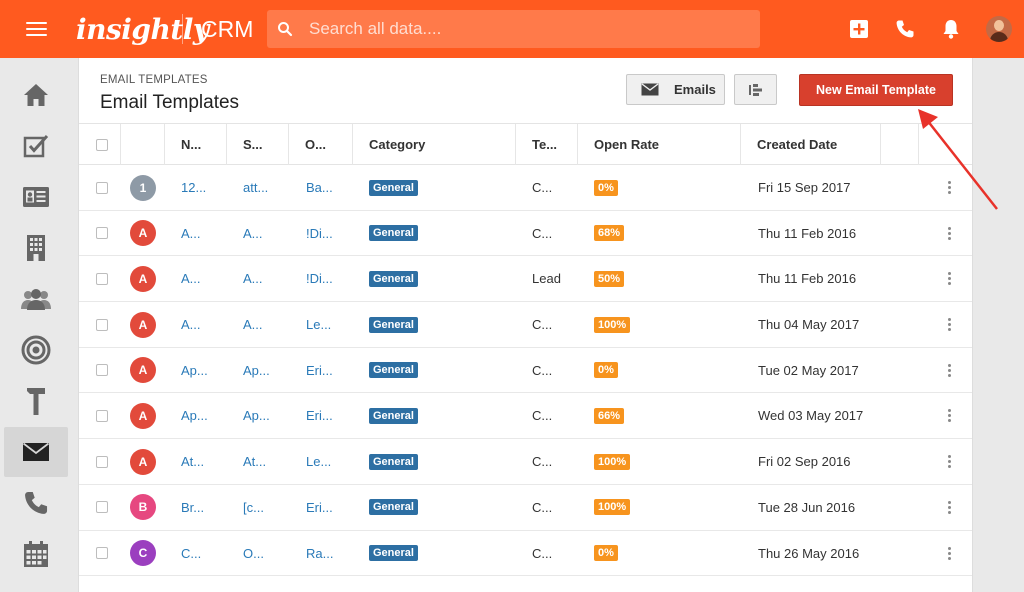  Describe the element at coordinates (36, 299) in the screenshot. I see `sidebar-item-leads` at that location.